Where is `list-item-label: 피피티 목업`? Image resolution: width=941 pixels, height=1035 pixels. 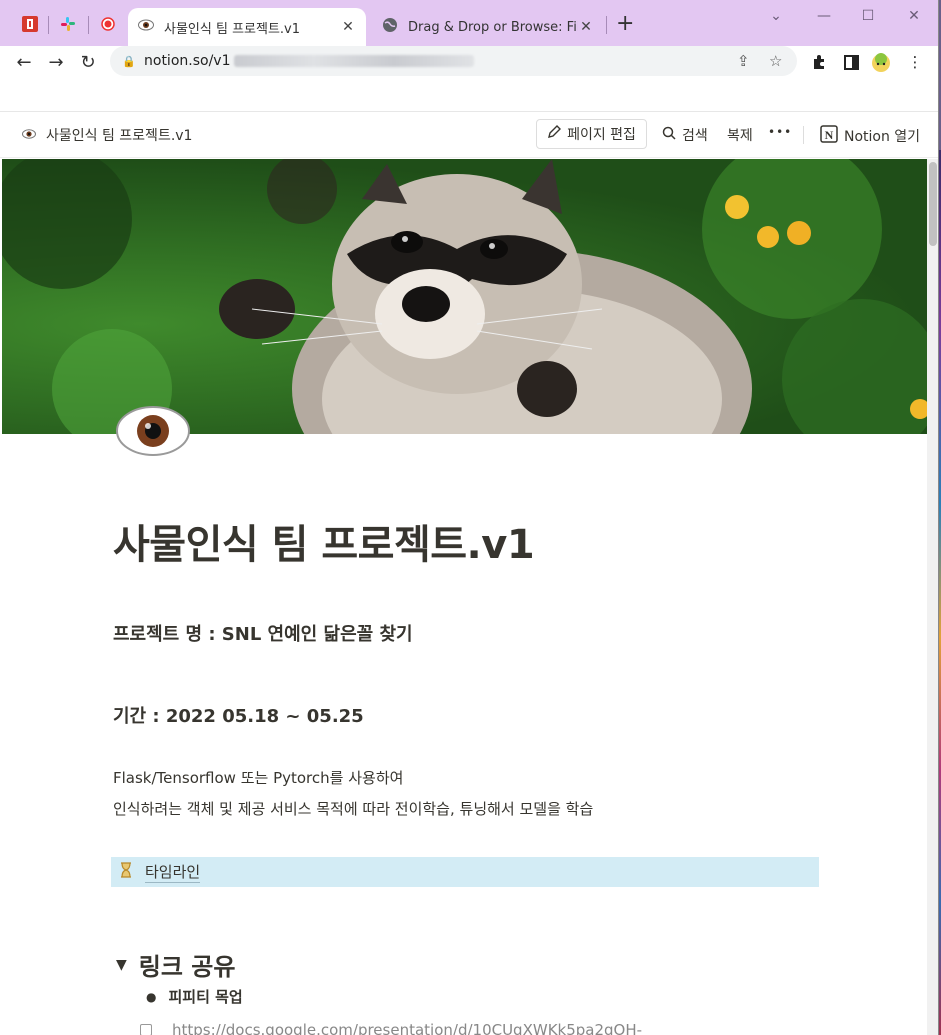 list-item-label: 피피티 목업 is located at coordinates (205, 997).